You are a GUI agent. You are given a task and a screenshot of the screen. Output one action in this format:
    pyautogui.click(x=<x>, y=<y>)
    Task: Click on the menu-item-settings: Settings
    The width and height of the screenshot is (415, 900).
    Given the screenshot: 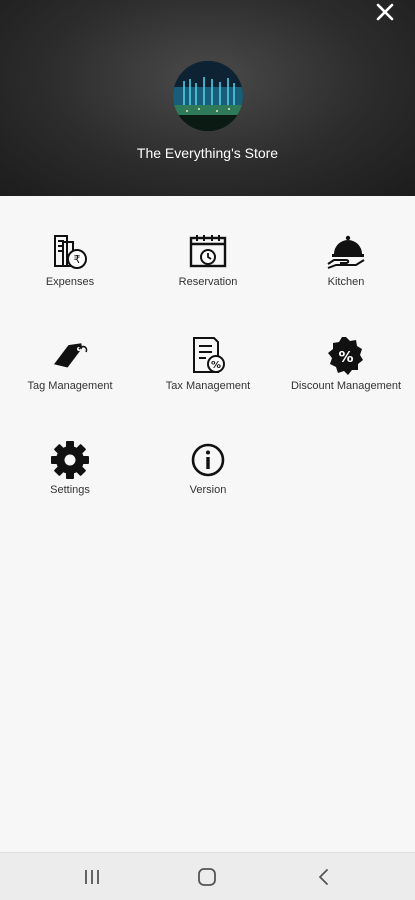 What is the action you would take?
    pyautogui.click(x=70, y=468)
    